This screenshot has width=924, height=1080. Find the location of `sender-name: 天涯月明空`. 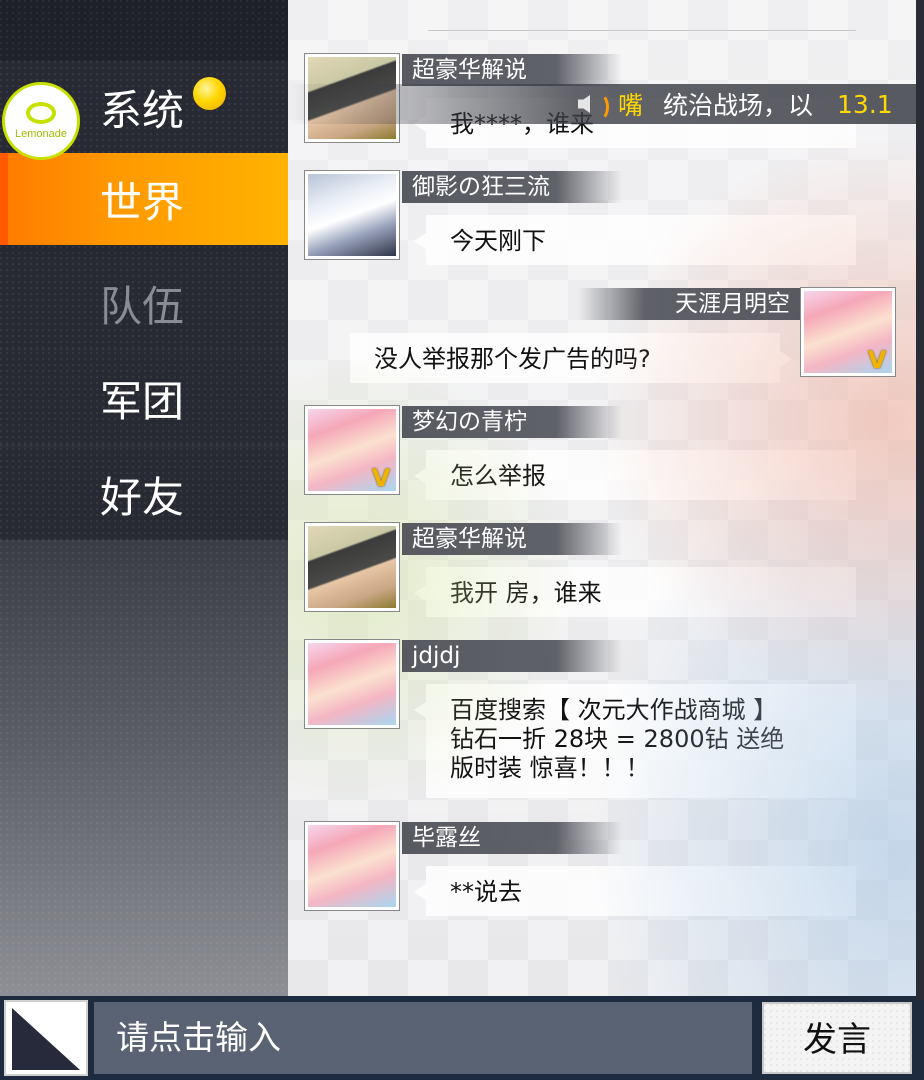

sender-name: 天涯月明空 is located at coordinates (689, 304).